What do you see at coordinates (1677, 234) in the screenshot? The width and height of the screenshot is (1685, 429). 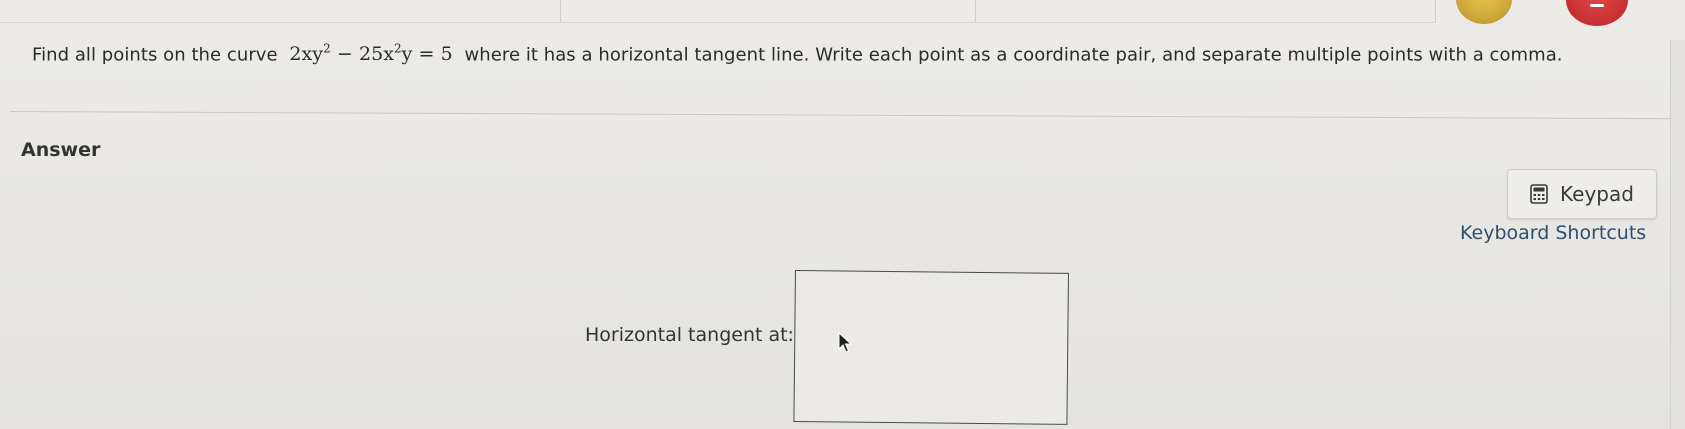 I see `right-scroll-edge` at bounding box center [1677, 234].